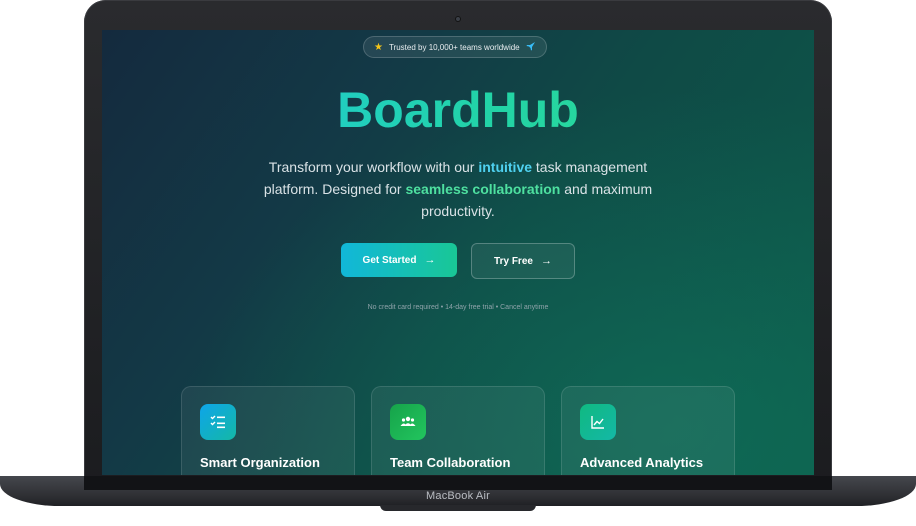  I want to click on rocket-icon, so click(531, 47).